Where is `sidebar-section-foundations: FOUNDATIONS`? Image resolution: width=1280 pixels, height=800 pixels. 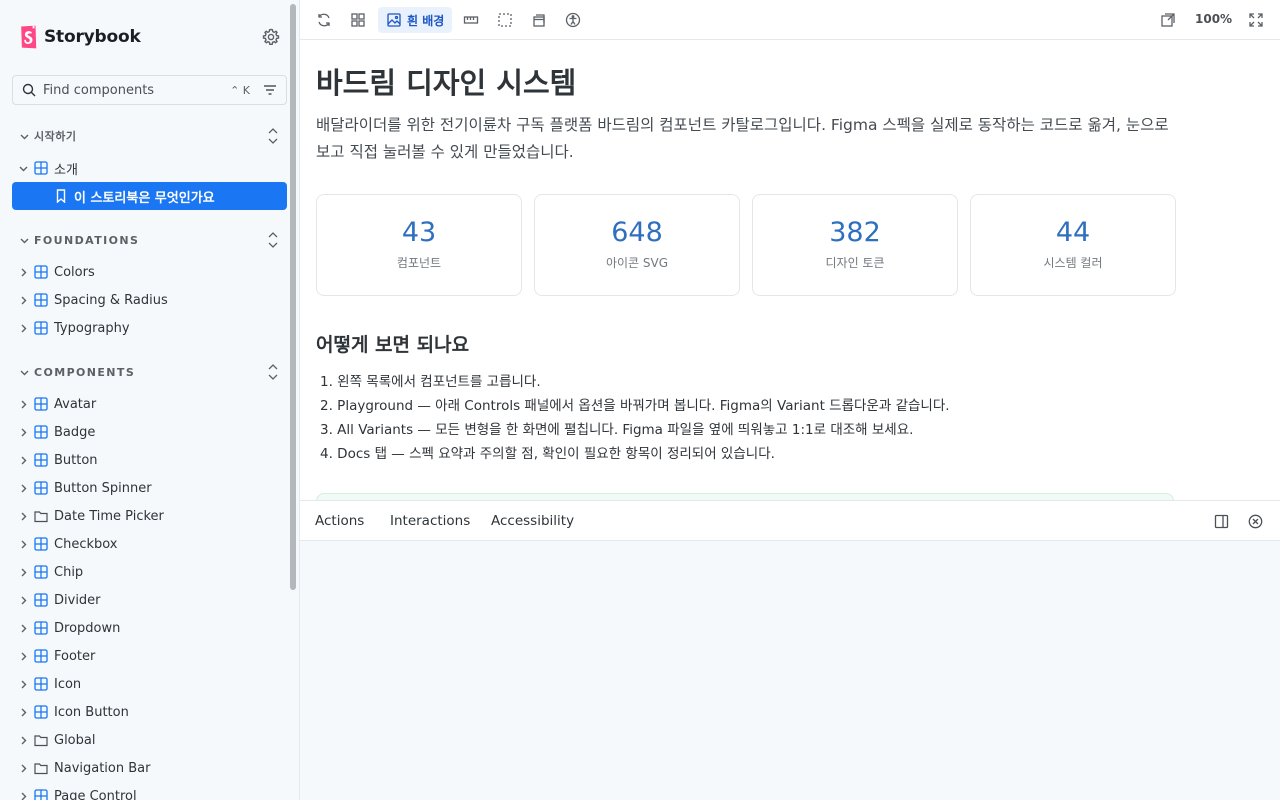
sidebar-section-foundations: FOUNDATIONS is located at coordinates (149, 240).